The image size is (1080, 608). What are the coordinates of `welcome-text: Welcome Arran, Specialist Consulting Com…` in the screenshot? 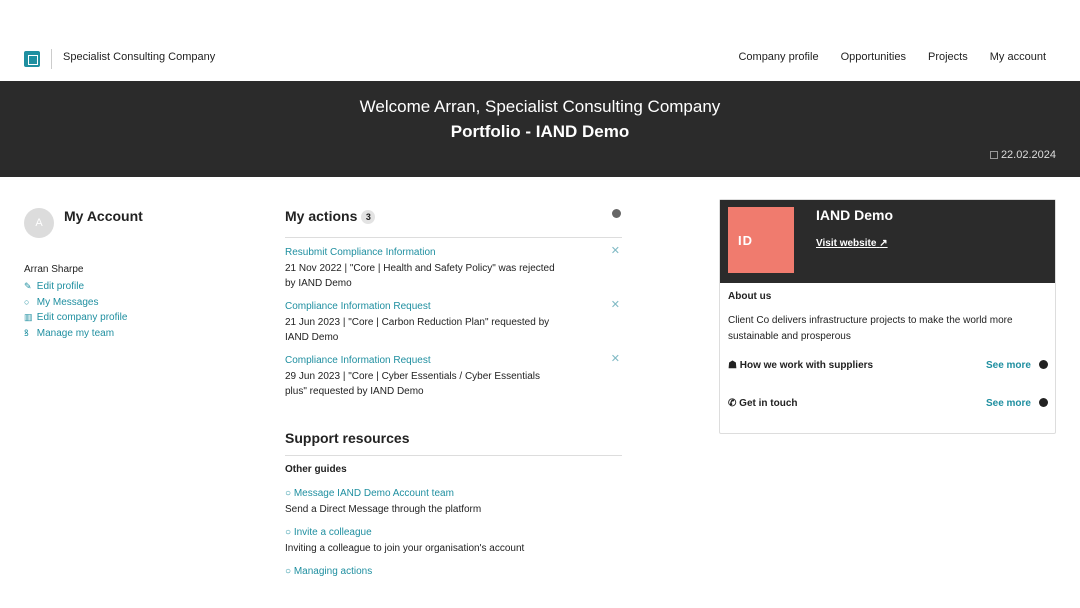 It's located at (540, 106).